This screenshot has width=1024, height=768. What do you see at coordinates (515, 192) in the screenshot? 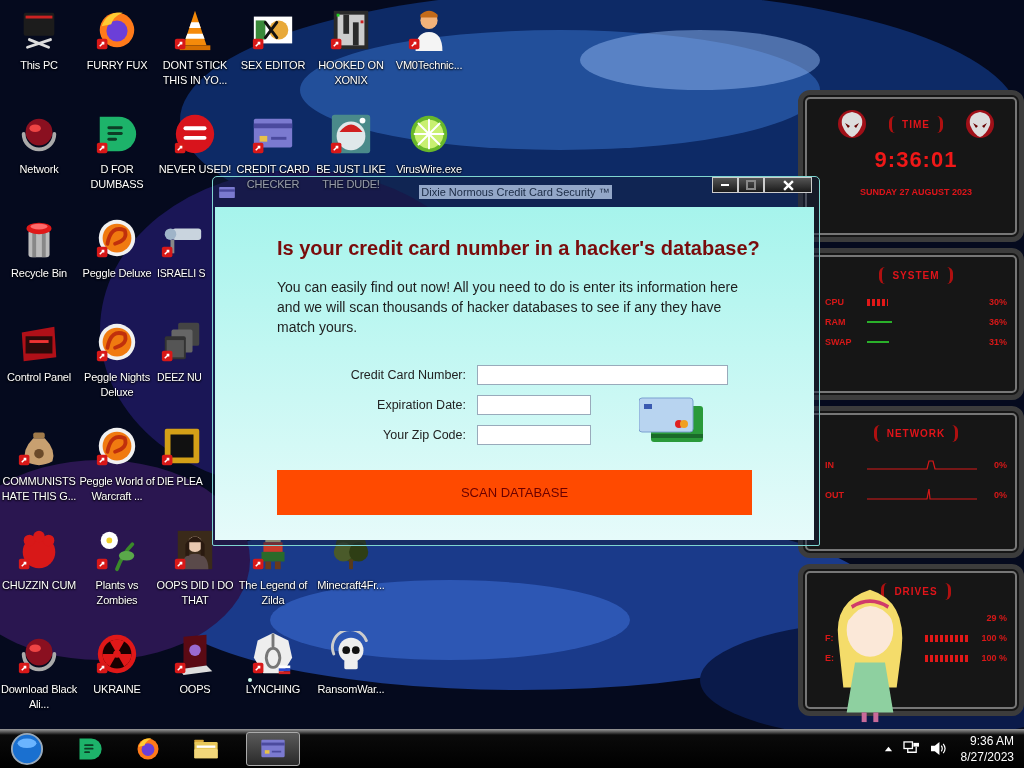
I see `window-title: Dixie Normous Credit Card Security ™` at bounding box center [515, 192].